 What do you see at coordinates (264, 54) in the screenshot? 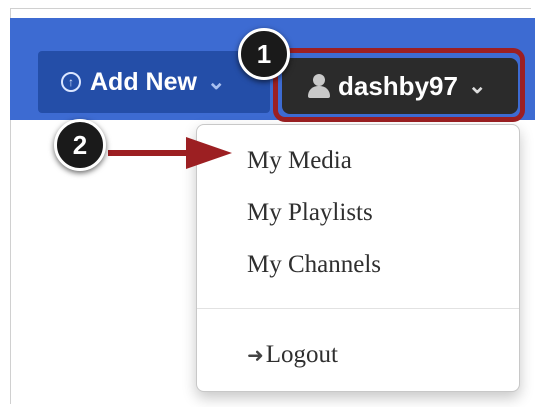
I see `step-1-callout: 1` at bounding box center [264, 54].